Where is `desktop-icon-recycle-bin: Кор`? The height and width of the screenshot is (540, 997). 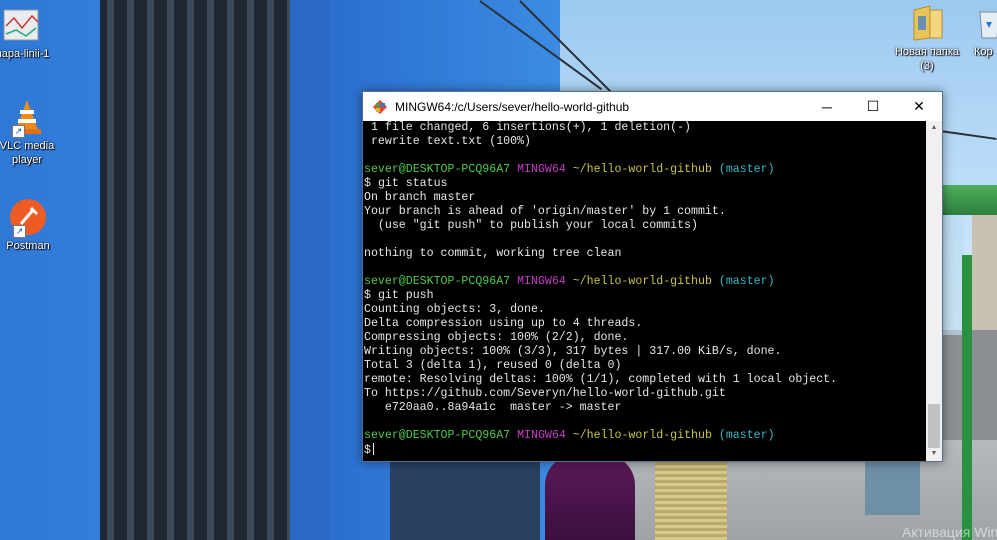
desktop-icon-recycle-bin: Кор is located at coordinates (983, 31).